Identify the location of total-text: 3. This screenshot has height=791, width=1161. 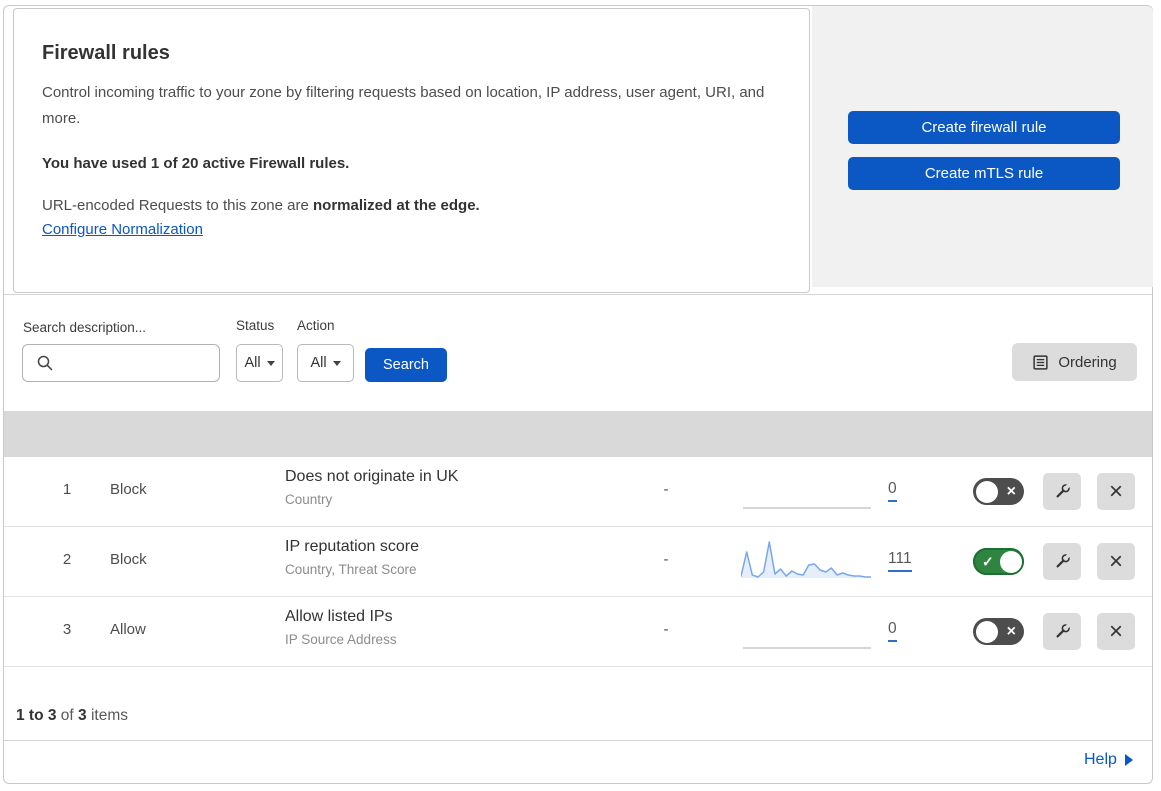
(82, 715).